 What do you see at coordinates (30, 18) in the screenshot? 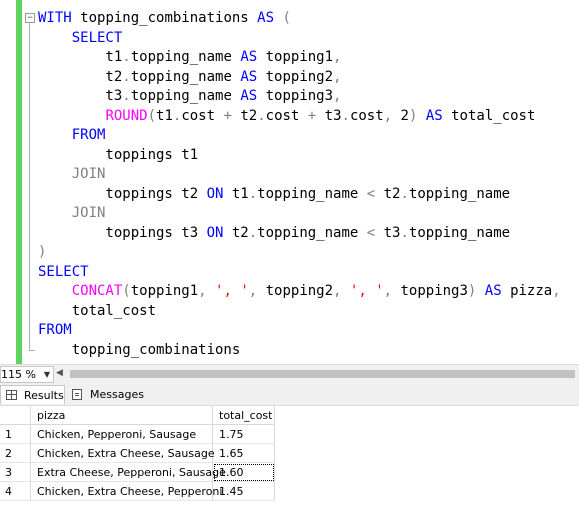
I see `collapse-icon: −` at bounding box center [30, 18].